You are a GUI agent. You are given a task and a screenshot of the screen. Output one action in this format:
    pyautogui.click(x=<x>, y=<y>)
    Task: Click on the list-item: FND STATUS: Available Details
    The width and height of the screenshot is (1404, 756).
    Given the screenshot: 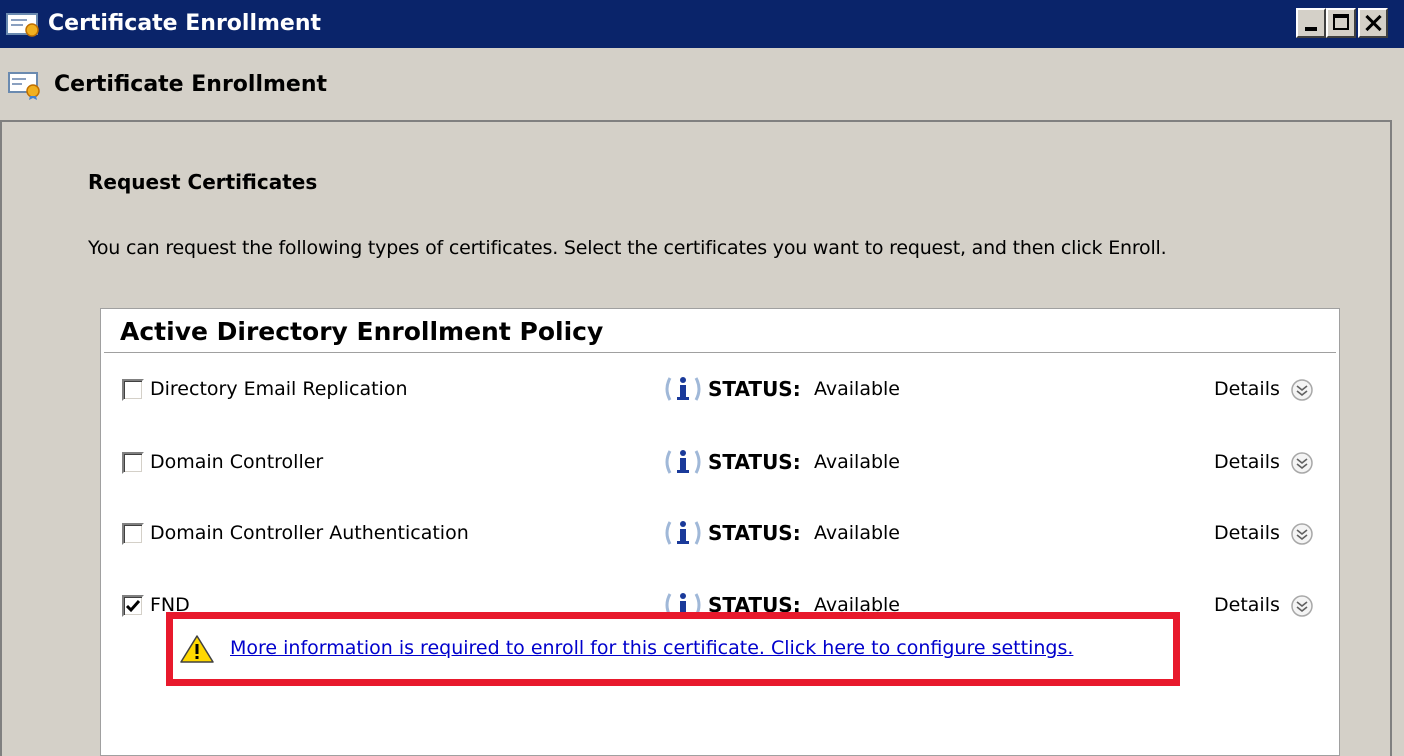 What is the action you would take?
    pyautogui.click(x=702, y=604)
    